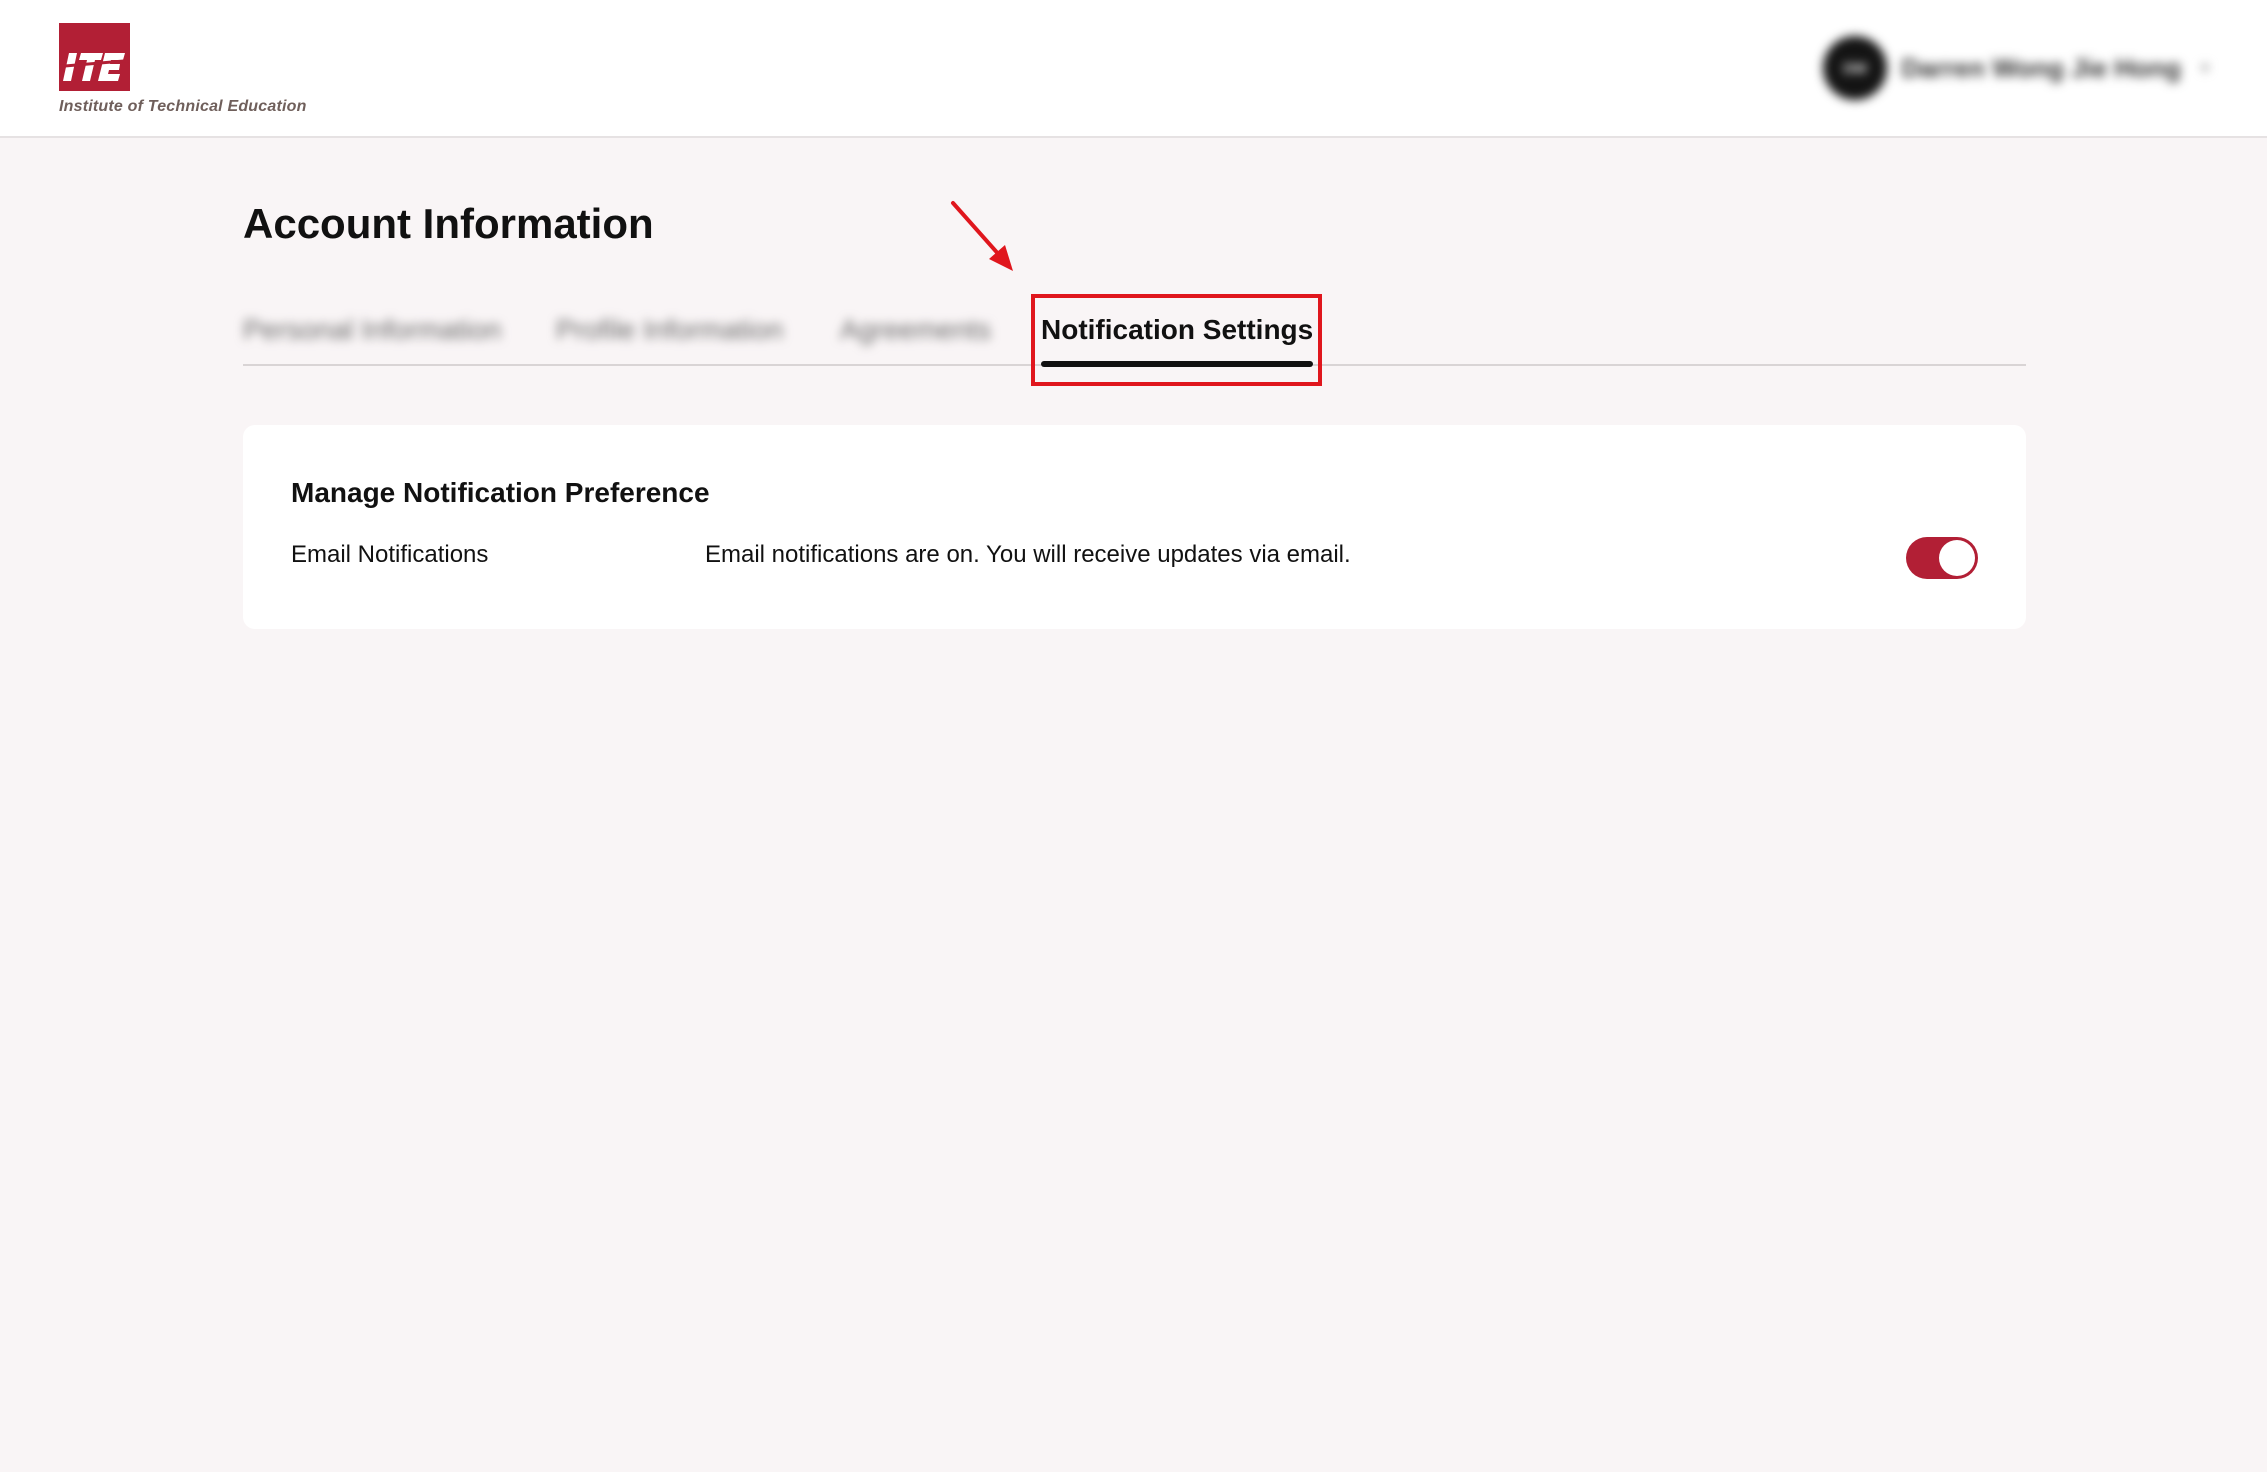 The height and width of the screenshot is (1472, 2267). Describe the element at coordinates (669, 330) in the screenshot. I see `tab-profile-information: Profile Information` at that location.